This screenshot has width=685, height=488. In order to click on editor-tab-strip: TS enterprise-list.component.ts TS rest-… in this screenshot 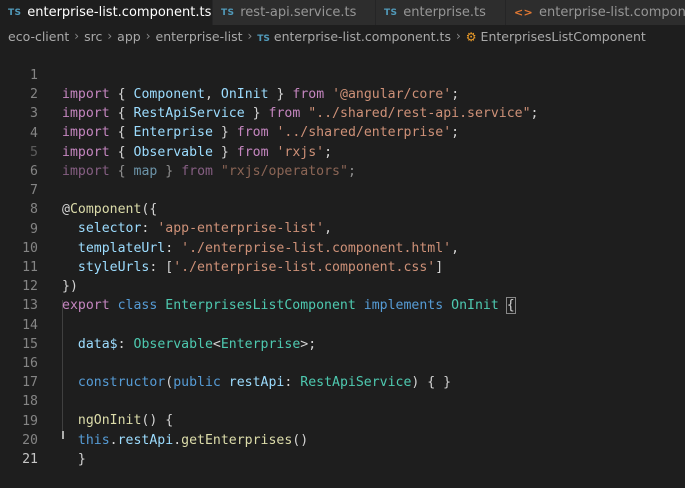, I will do `click(342, 12)`.